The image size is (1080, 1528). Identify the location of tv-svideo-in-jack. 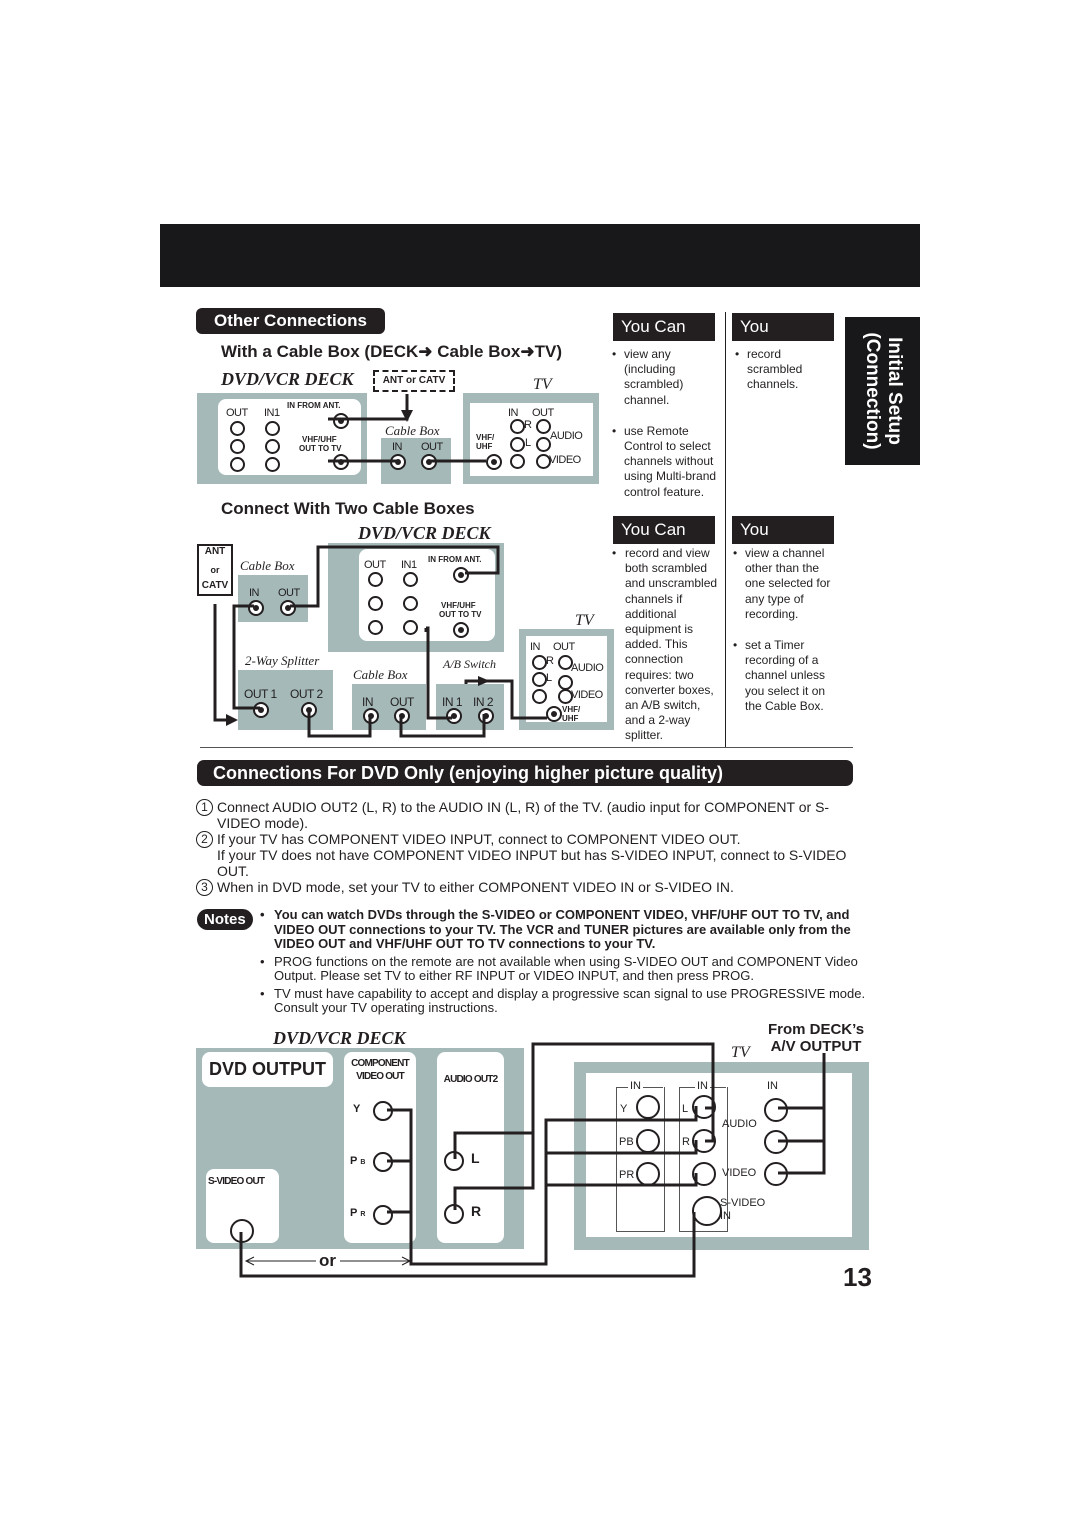
(707, 1211).